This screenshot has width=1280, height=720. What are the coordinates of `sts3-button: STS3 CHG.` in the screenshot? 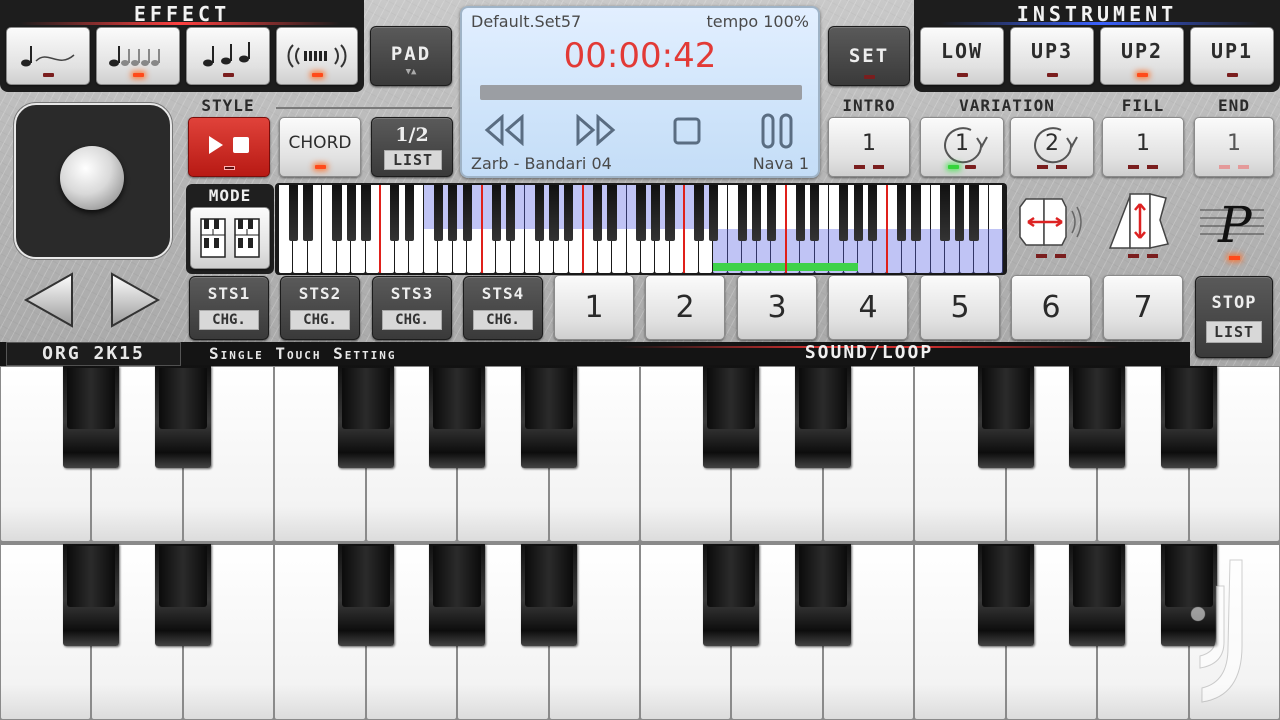 It's located at (412, 308).